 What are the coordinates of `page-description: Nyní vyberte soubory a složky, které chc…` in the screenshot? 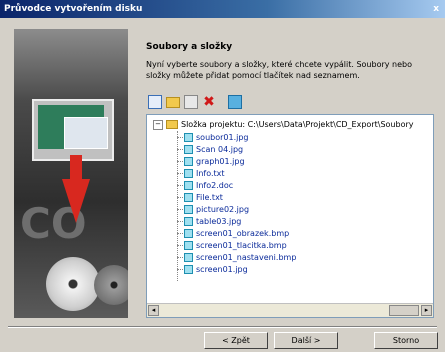 It's located at (279, 70).